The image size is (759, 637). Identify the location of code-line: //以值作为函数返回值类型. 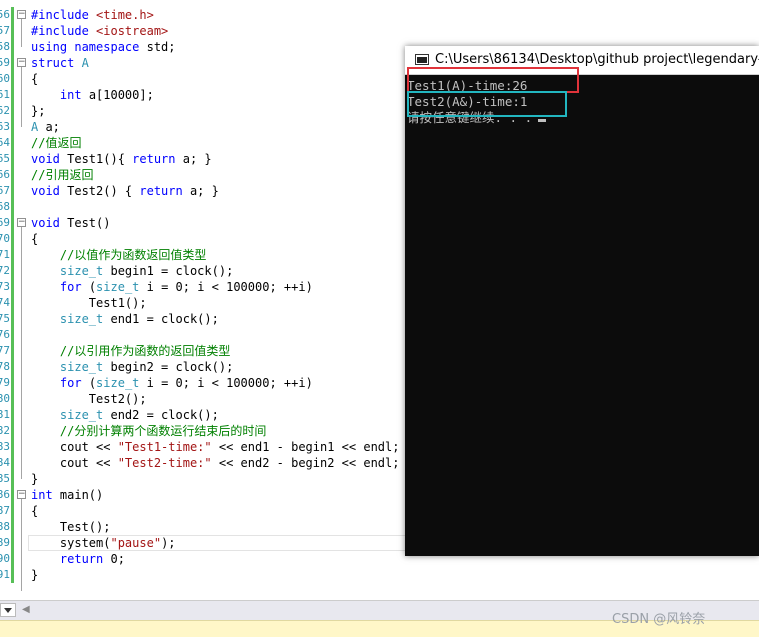
(118, 255).